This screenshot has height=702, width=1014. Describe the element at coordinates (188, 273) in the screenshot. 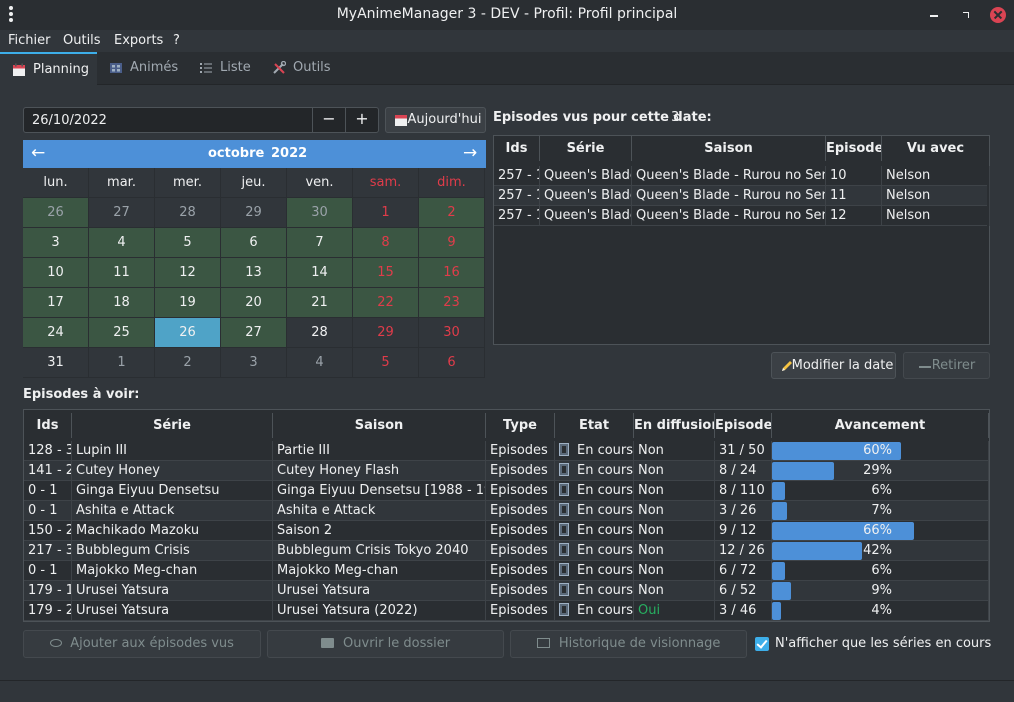

I see `calendar-day: 12` at that location.